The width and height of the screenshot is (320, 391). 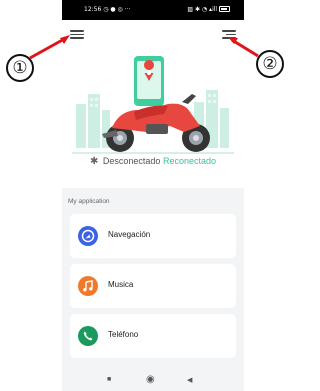 What do you see at coordinates (270, 64) in the screenshot?
I see `callout-right-number: ②` at bounding box center [270, 64].